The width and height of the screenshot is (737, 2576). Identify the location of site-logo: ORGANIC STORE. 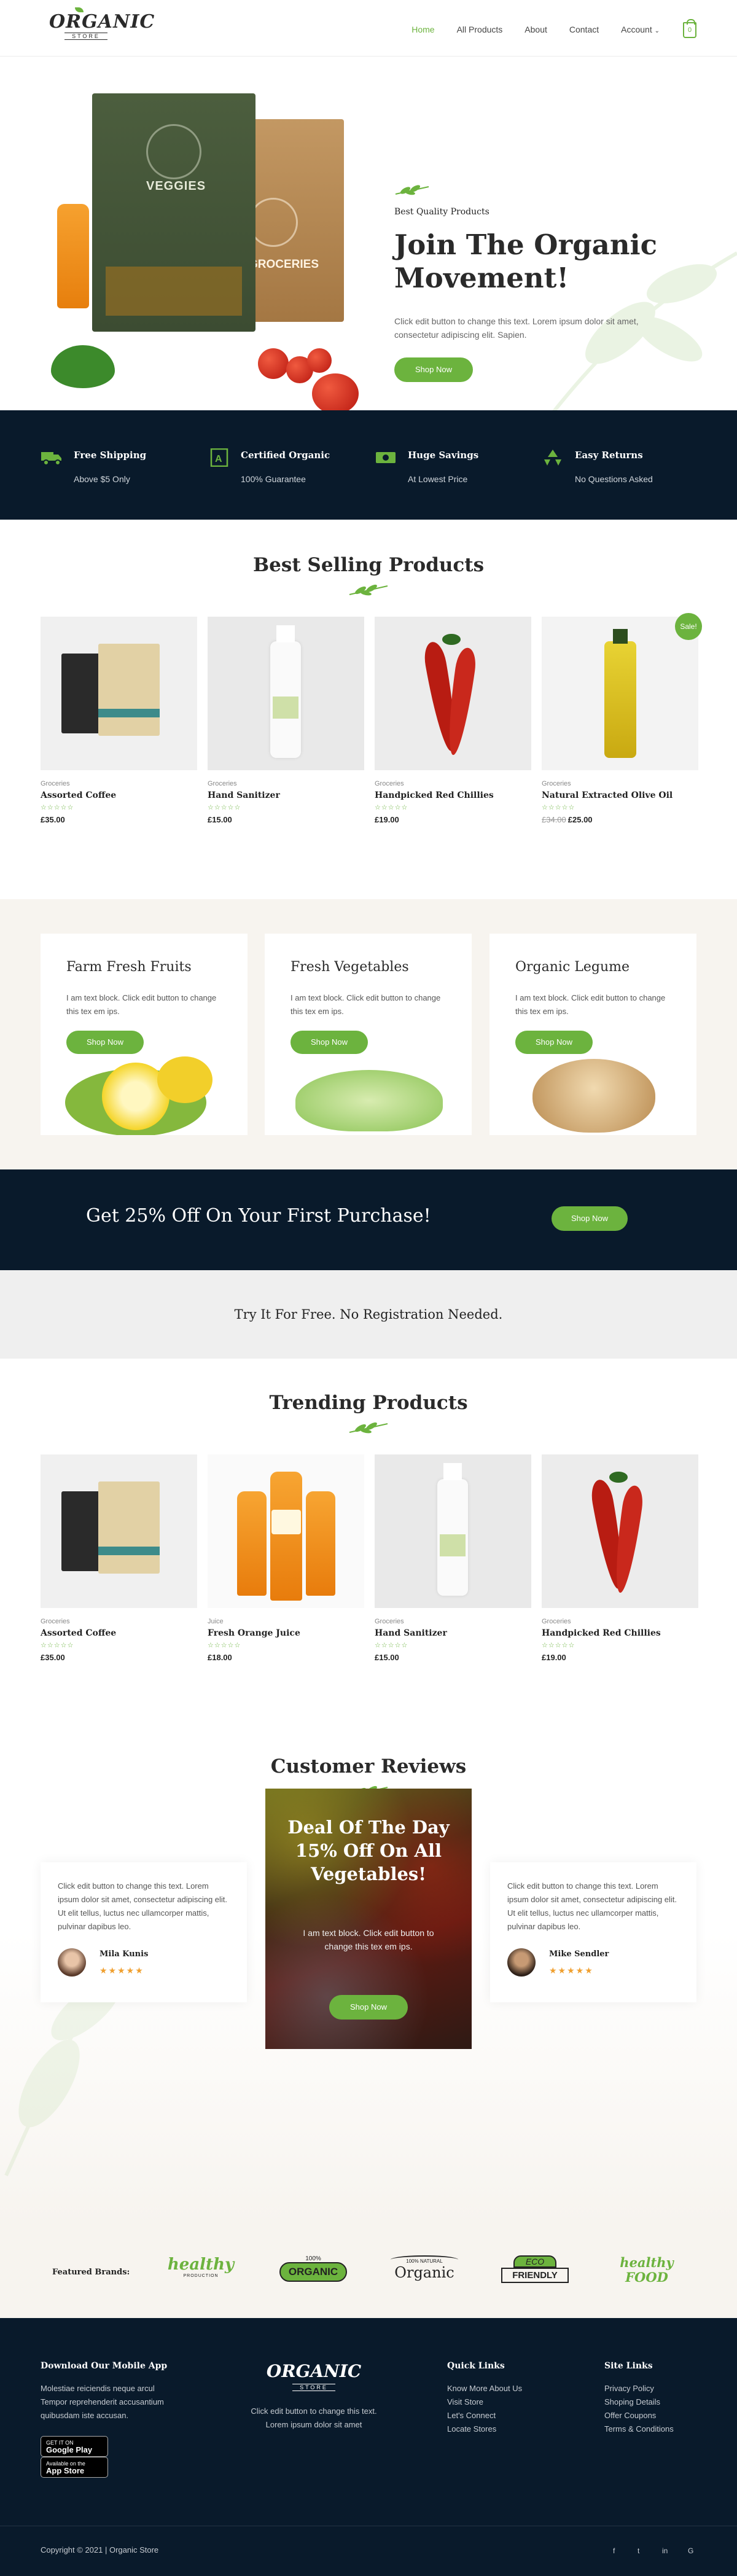
(101, 28).